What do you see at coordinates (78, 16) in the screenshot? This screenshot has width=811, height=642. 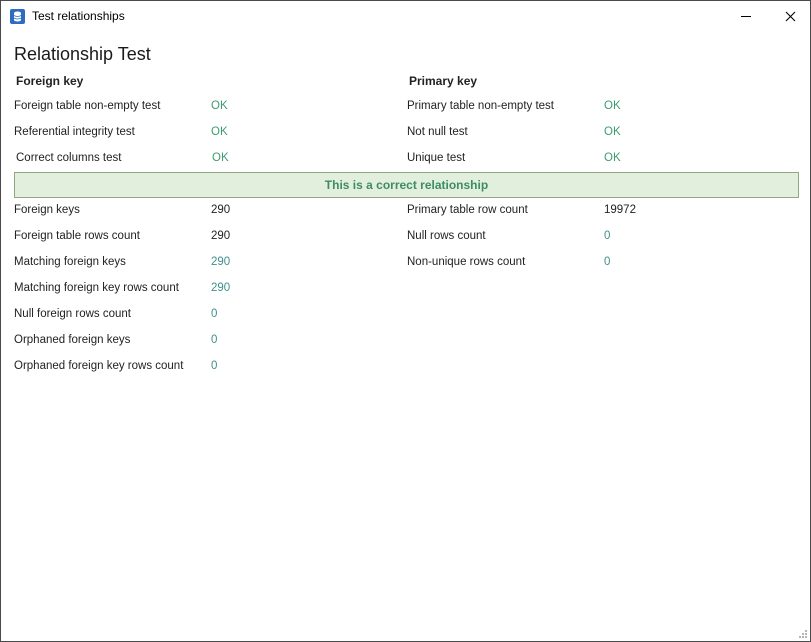 I see `window-title: Test relationships` at bounding box center [78, 16].